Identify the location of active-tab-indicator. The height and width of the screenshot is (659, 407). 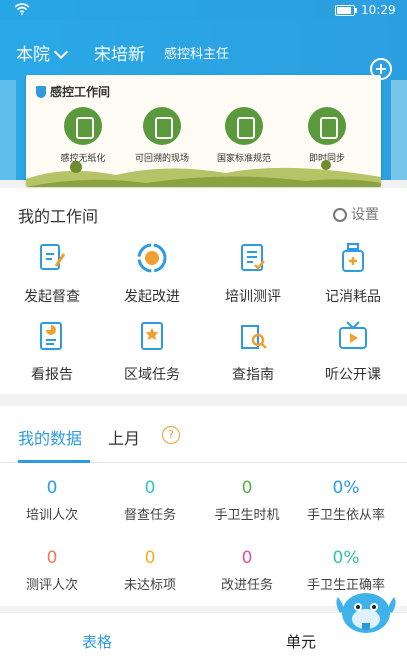
(54, 461).